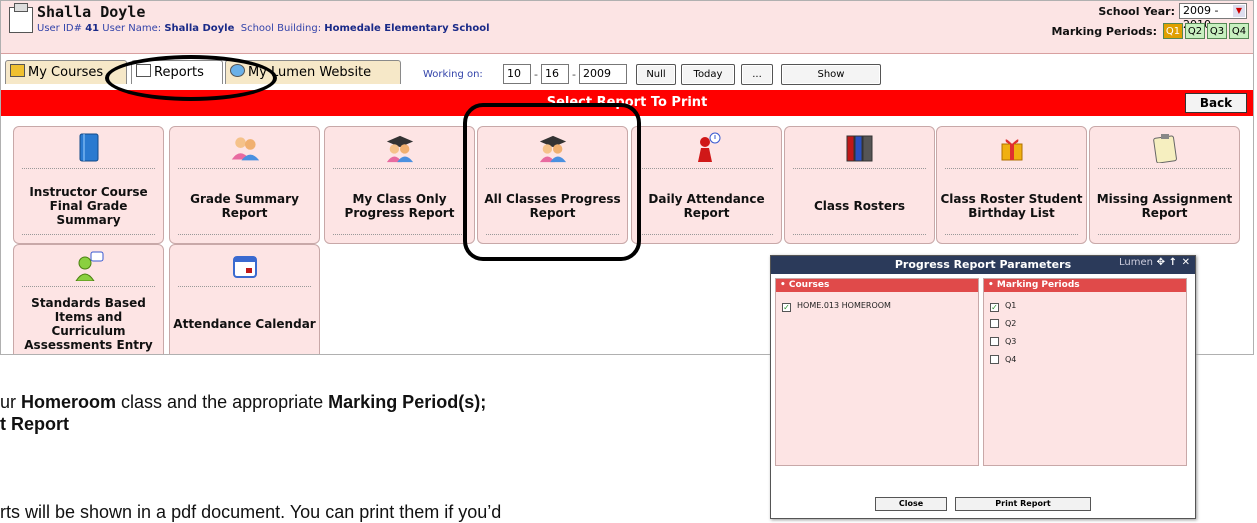 The width and height of the screenshot is (1257, 523). I want to click on user-name-label: User Name:, so click(132, 28).